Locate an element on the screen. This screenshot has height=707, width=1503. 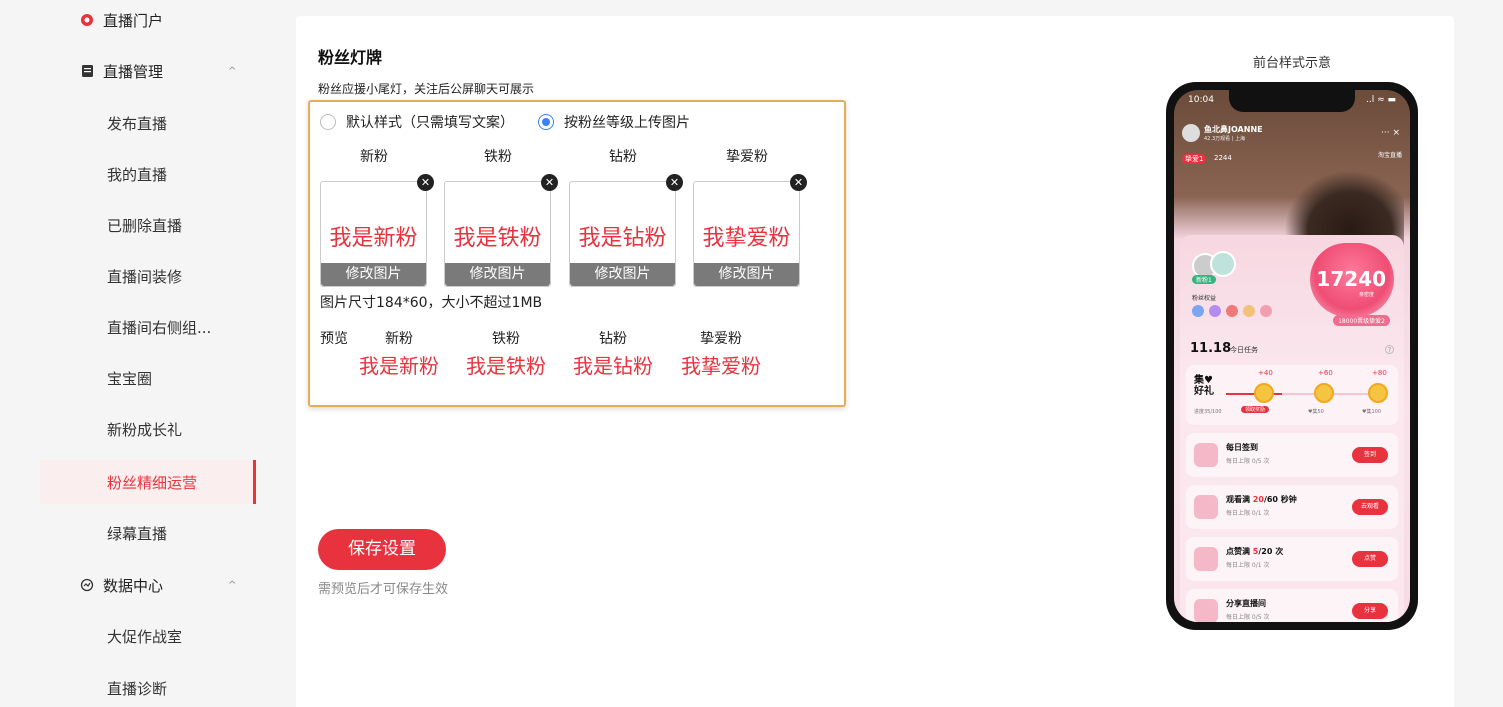
task-item: 每日签到 每日上限 0/5 次 签到 is located at coordinates (1292, 455).